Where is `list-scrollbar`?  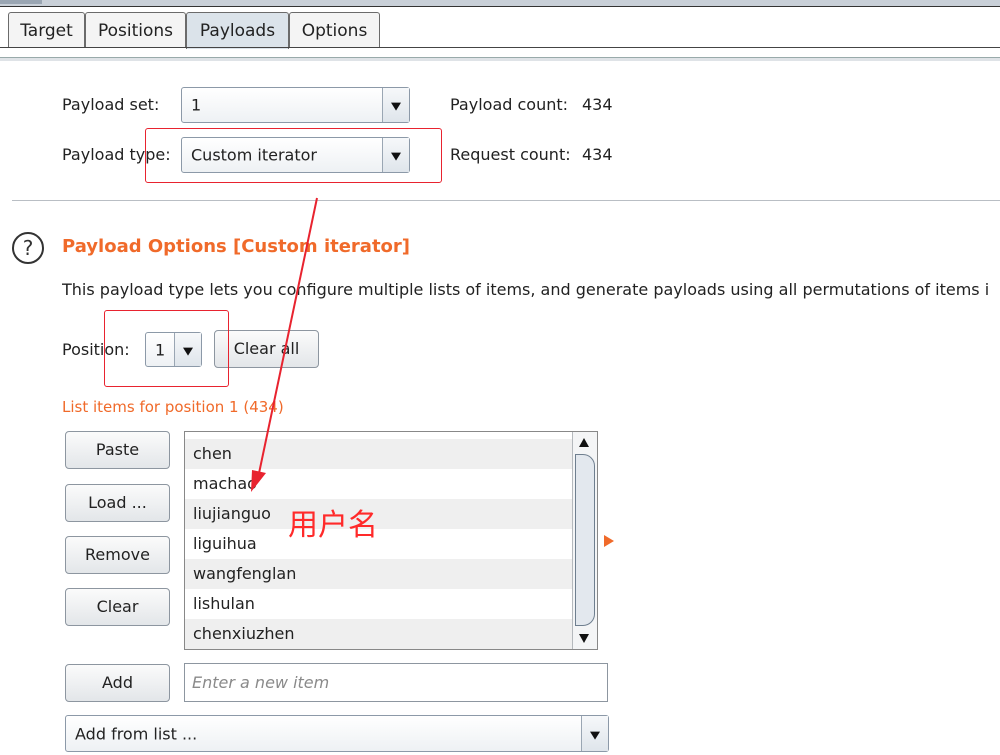 list-scrollbar is located at coordinates (584, 540).